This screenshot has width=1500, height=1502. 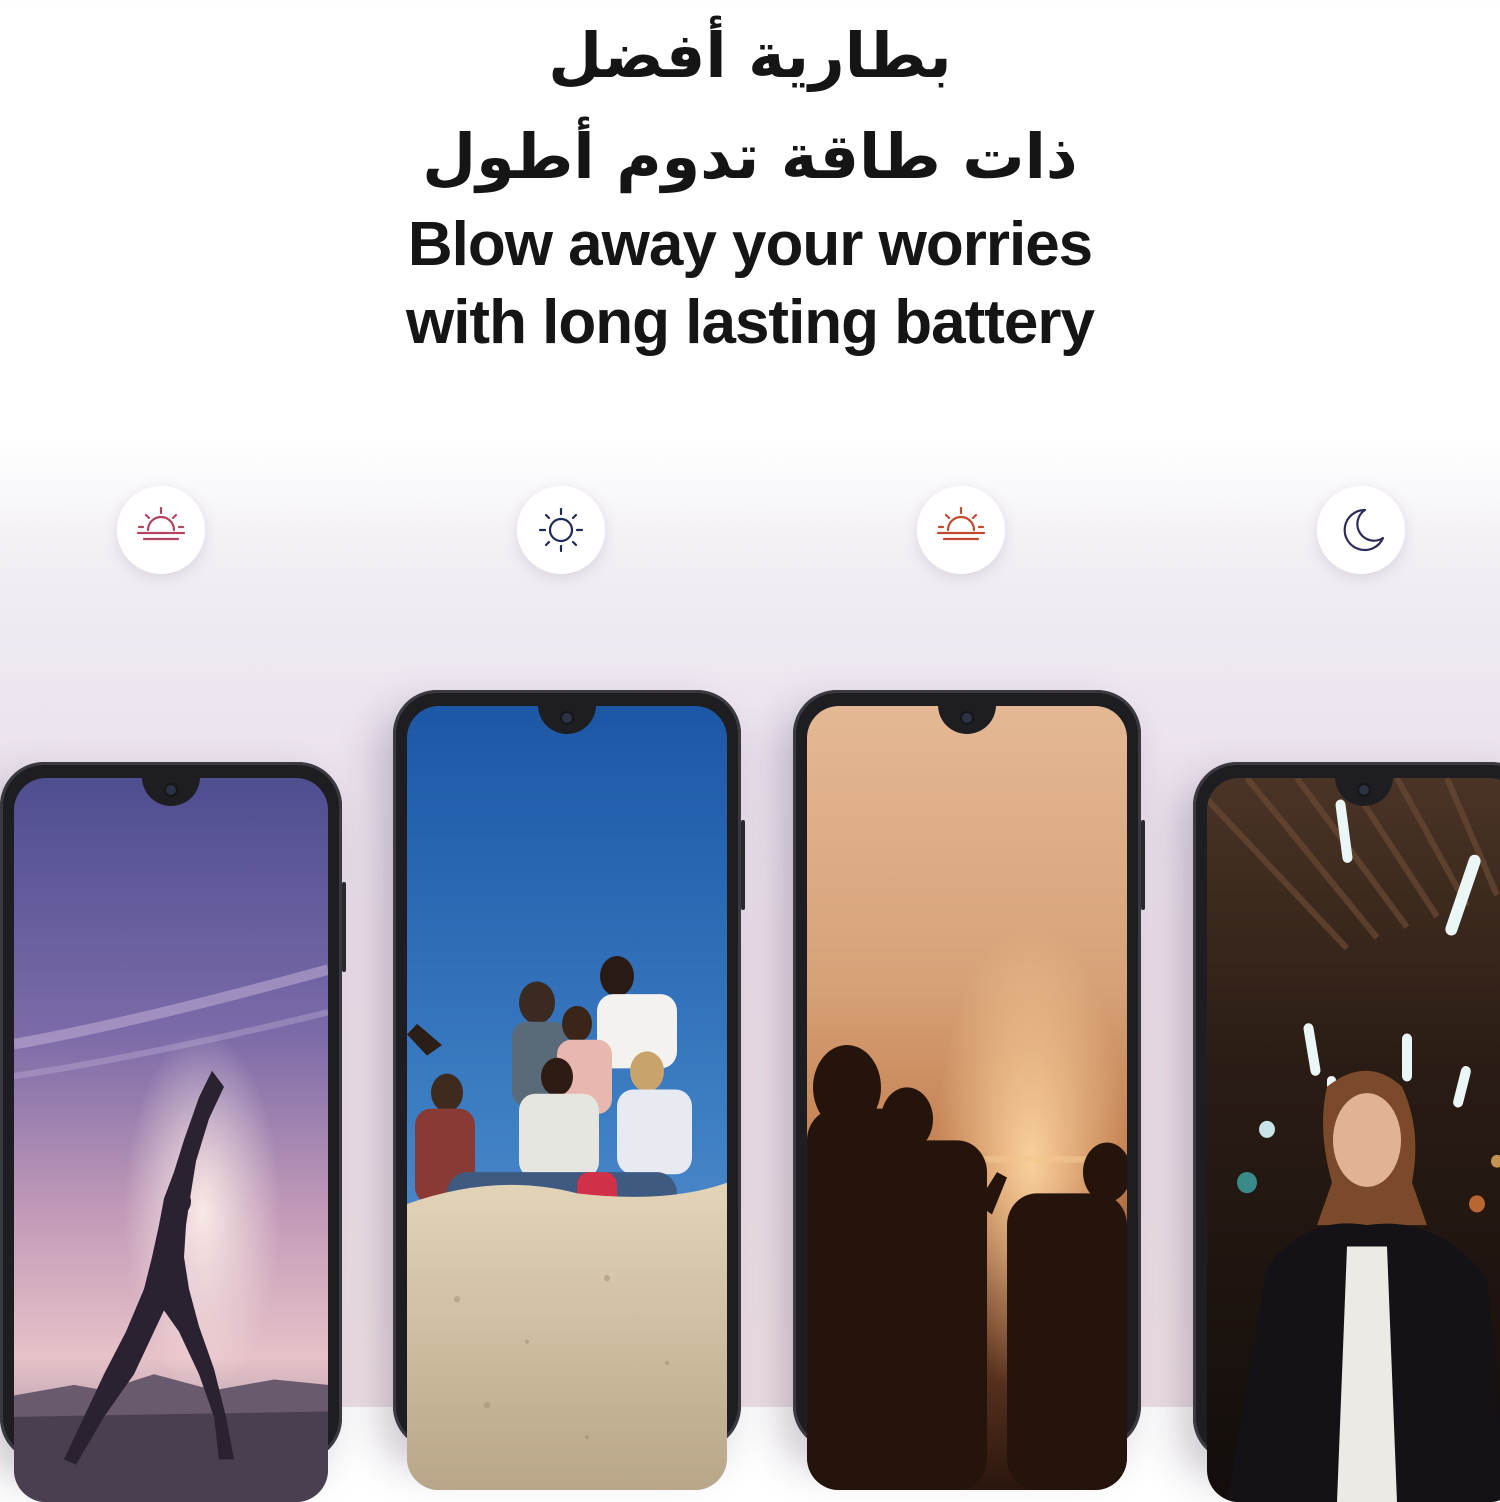 I want to click on evening-badge, so click(x=961, y=530).